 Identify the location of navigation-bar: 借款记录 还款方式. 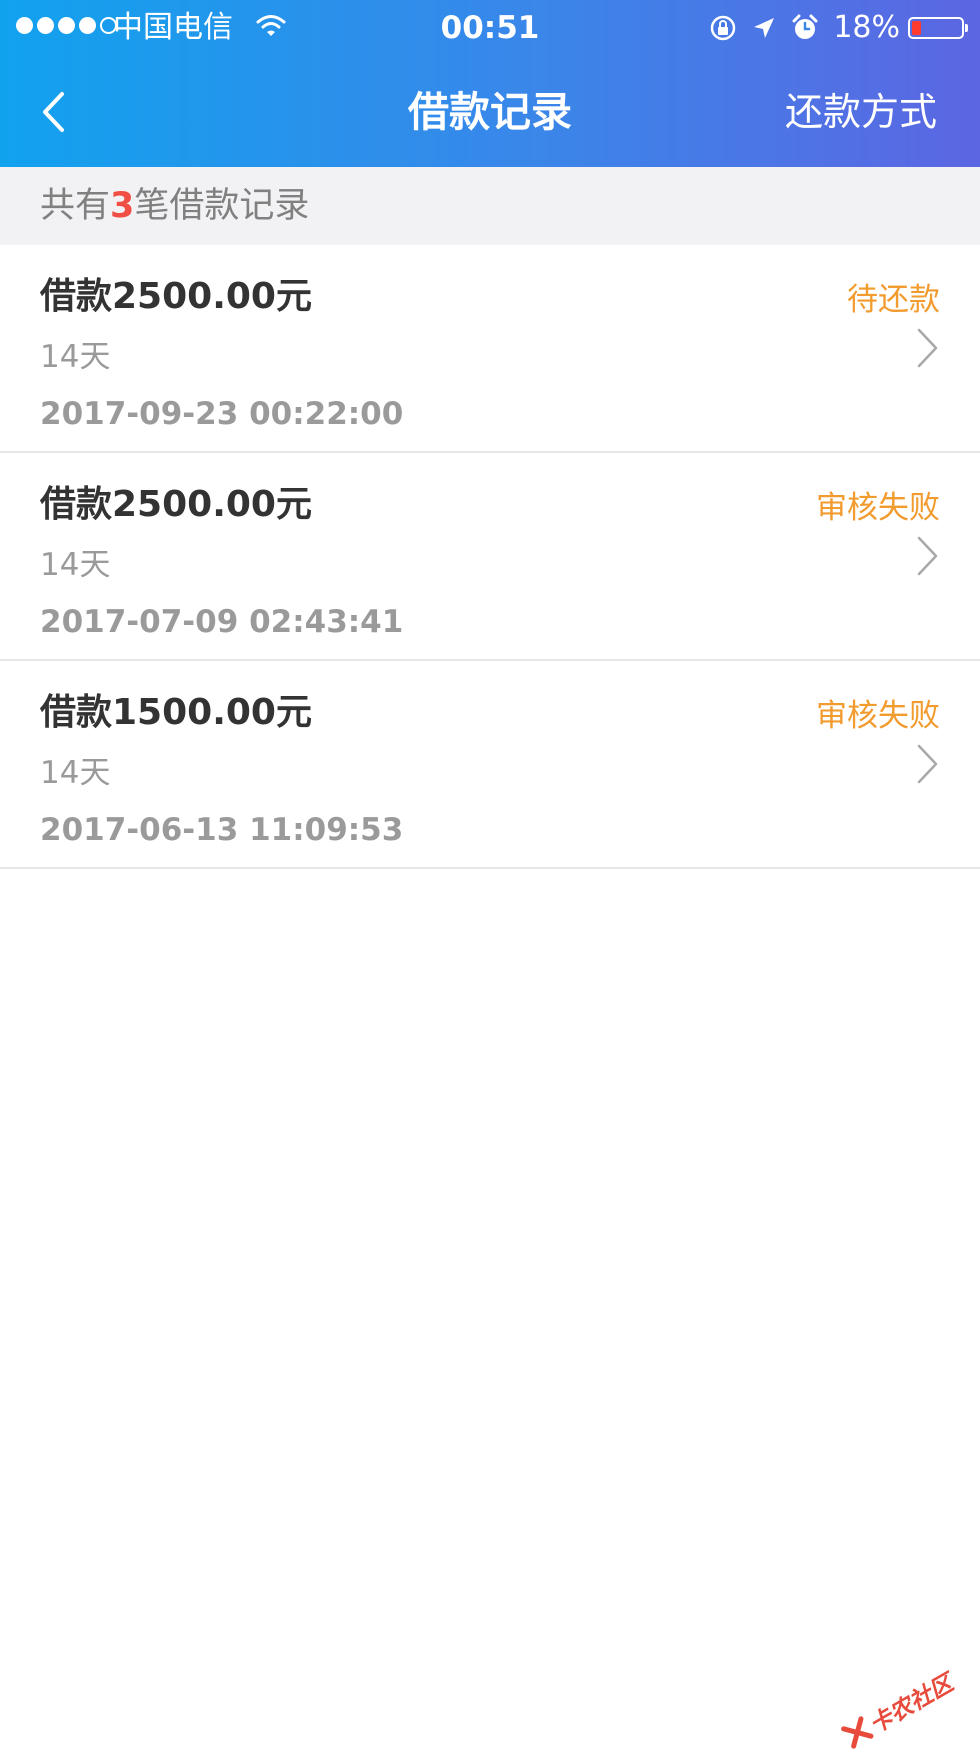
(490, 111).